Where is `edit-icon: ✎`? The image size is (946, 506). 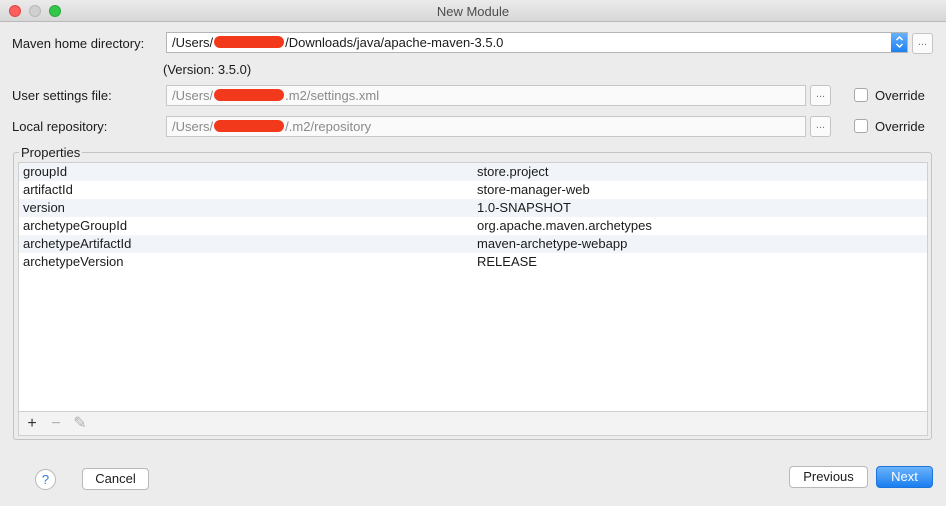
edit-icon: ✎ is located at coordinates (80, 424).